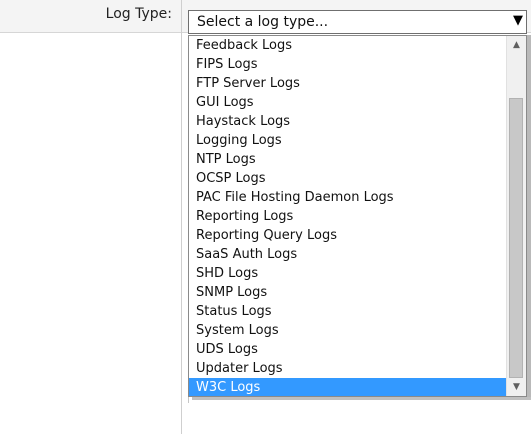 The height and width of the screenshot is (434, 531). I want to click on dropdown-shadow-bottom, so click(361, 398).